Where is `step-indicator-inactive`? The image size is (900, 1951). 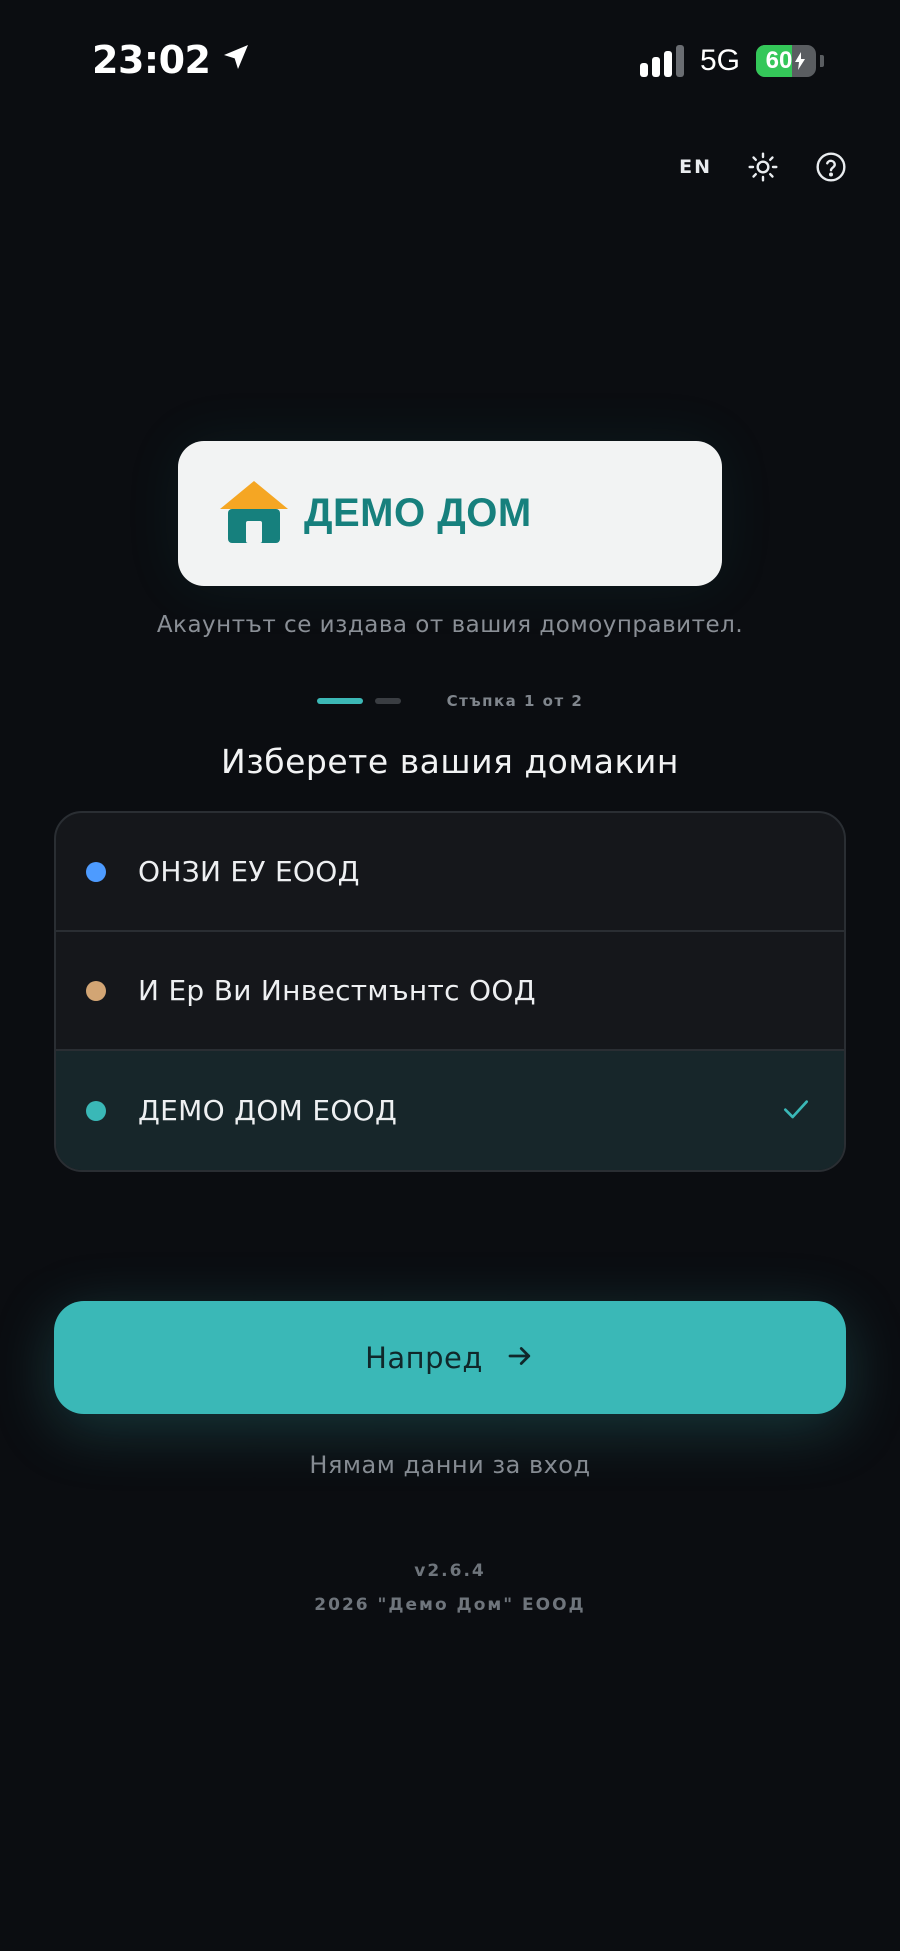
step-indicator-inactive is located at coordinates (387, 701).